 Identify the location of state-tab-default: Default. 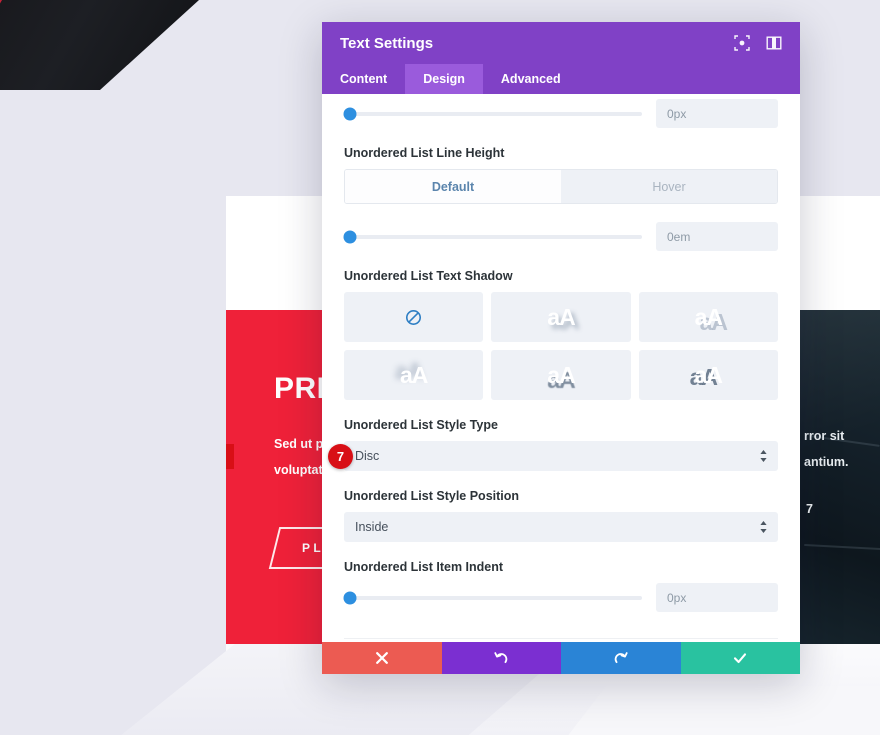
(453, 186).